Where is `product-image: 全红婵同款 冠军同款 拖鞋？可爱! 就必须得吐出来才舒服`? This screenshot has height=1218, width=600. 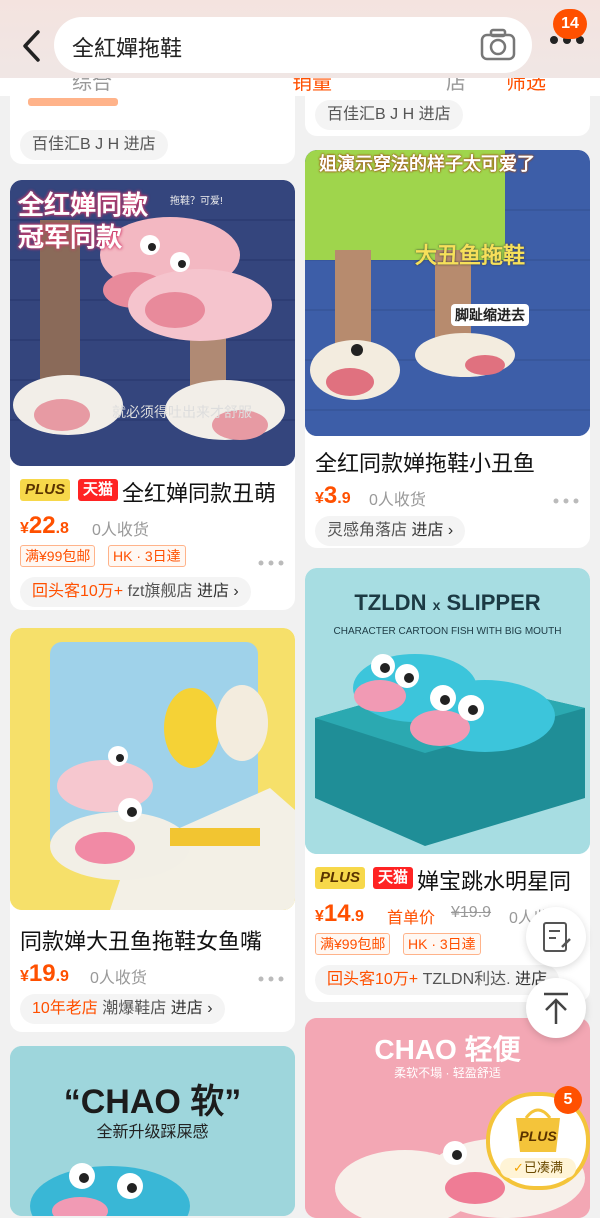 product-image: 全红婵同款 冠军同款 拖鞋？可爱! 就必须得吐出来才舒服 is located at coordinates (152, 323).